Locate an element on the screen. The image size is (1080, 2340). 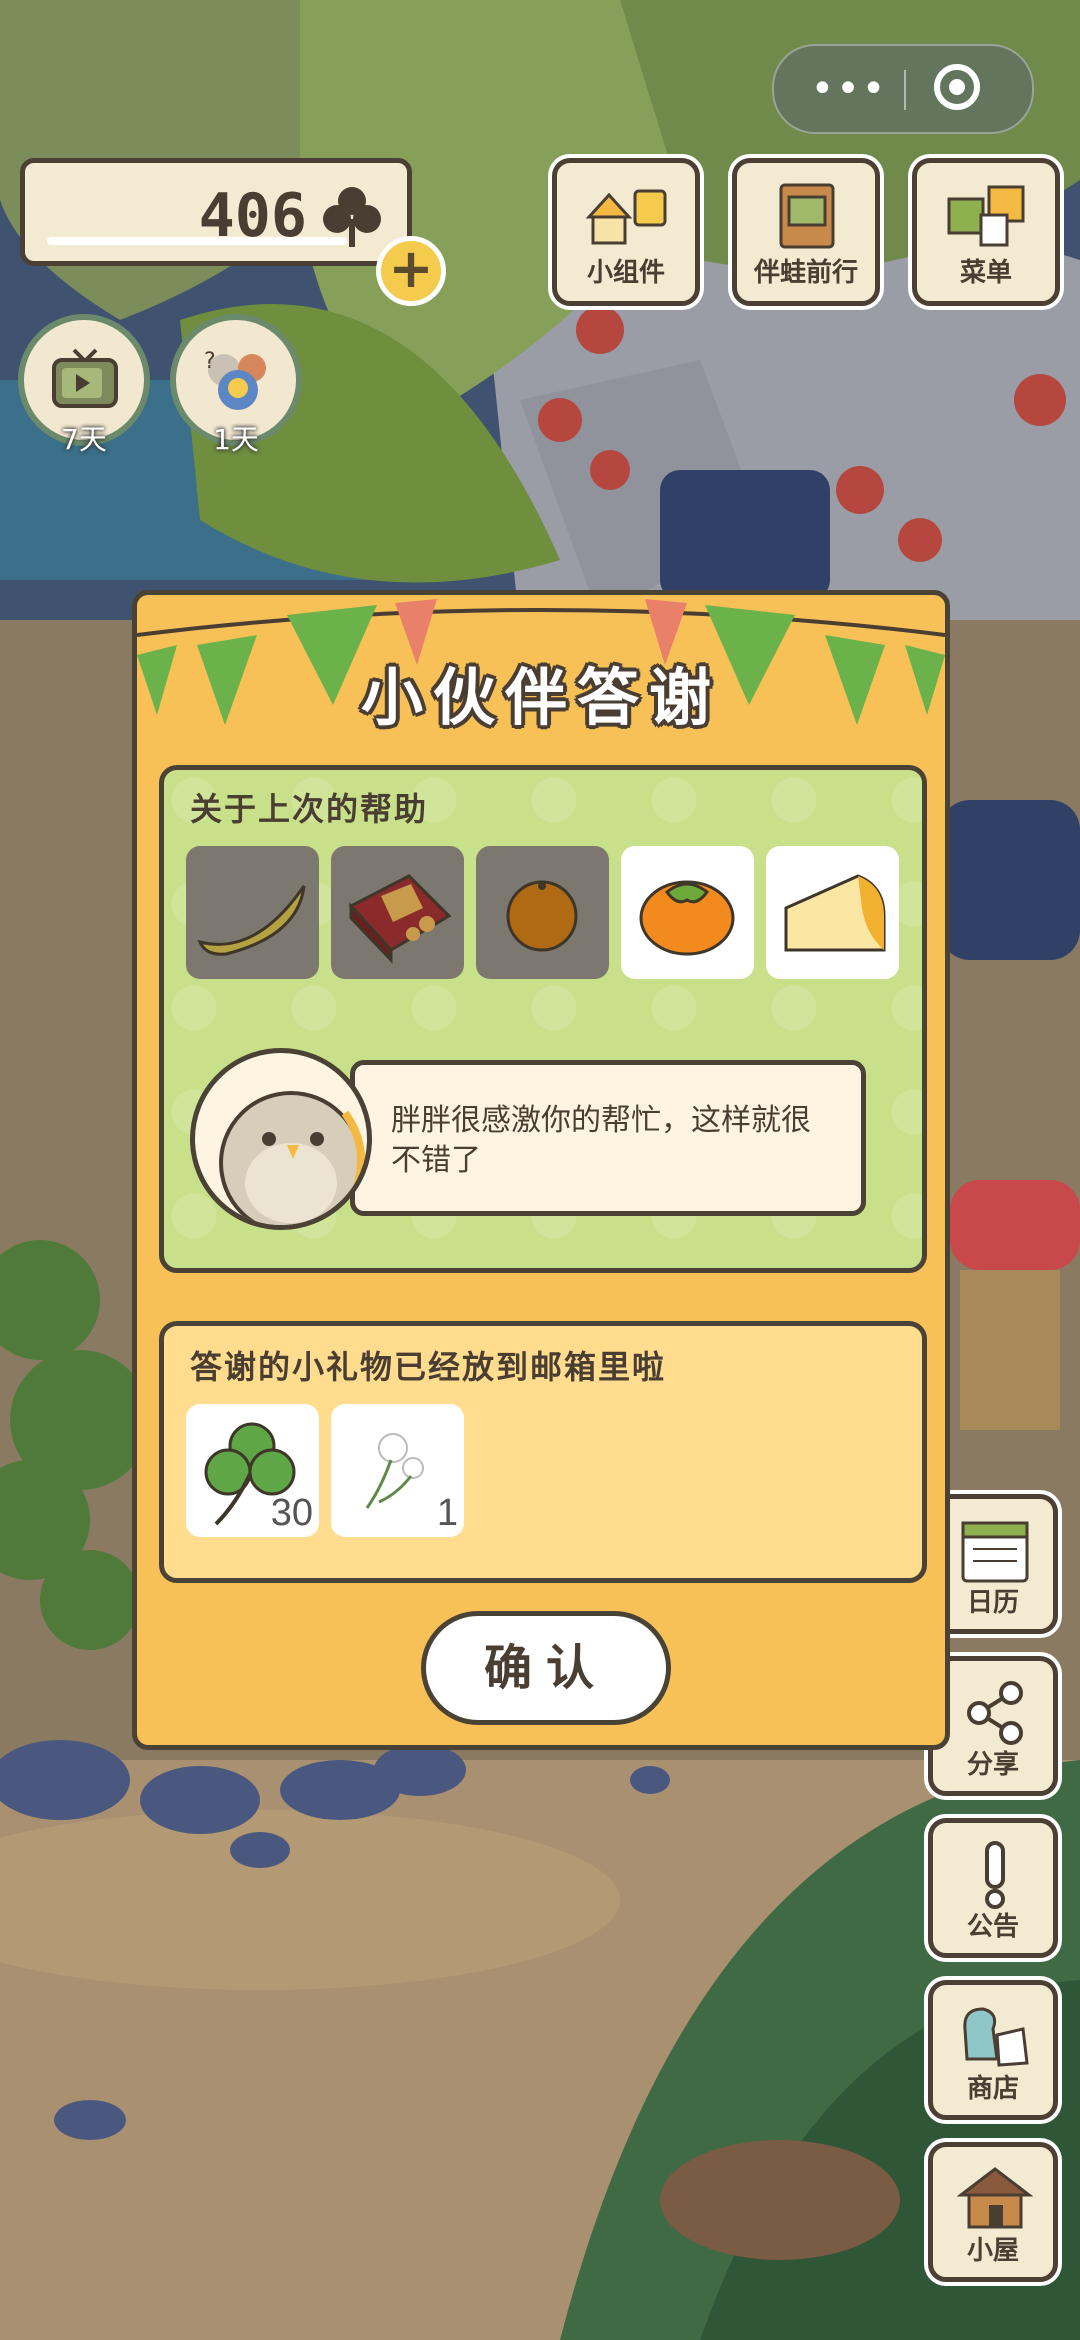
item-slot-persimmon is located at coordinates (687, 912).